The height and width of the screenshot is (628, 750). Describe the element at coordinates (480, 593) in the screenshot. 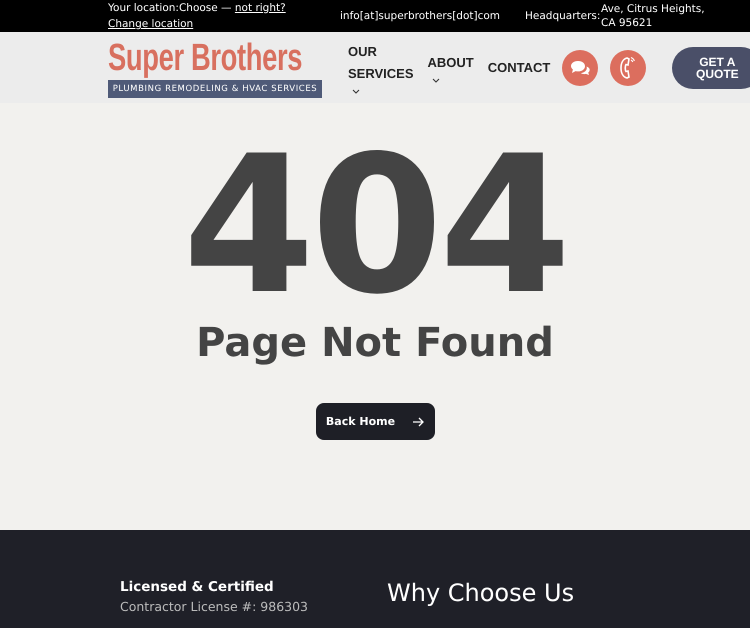

I see `footer-heading: Why Choose Us` at that location.